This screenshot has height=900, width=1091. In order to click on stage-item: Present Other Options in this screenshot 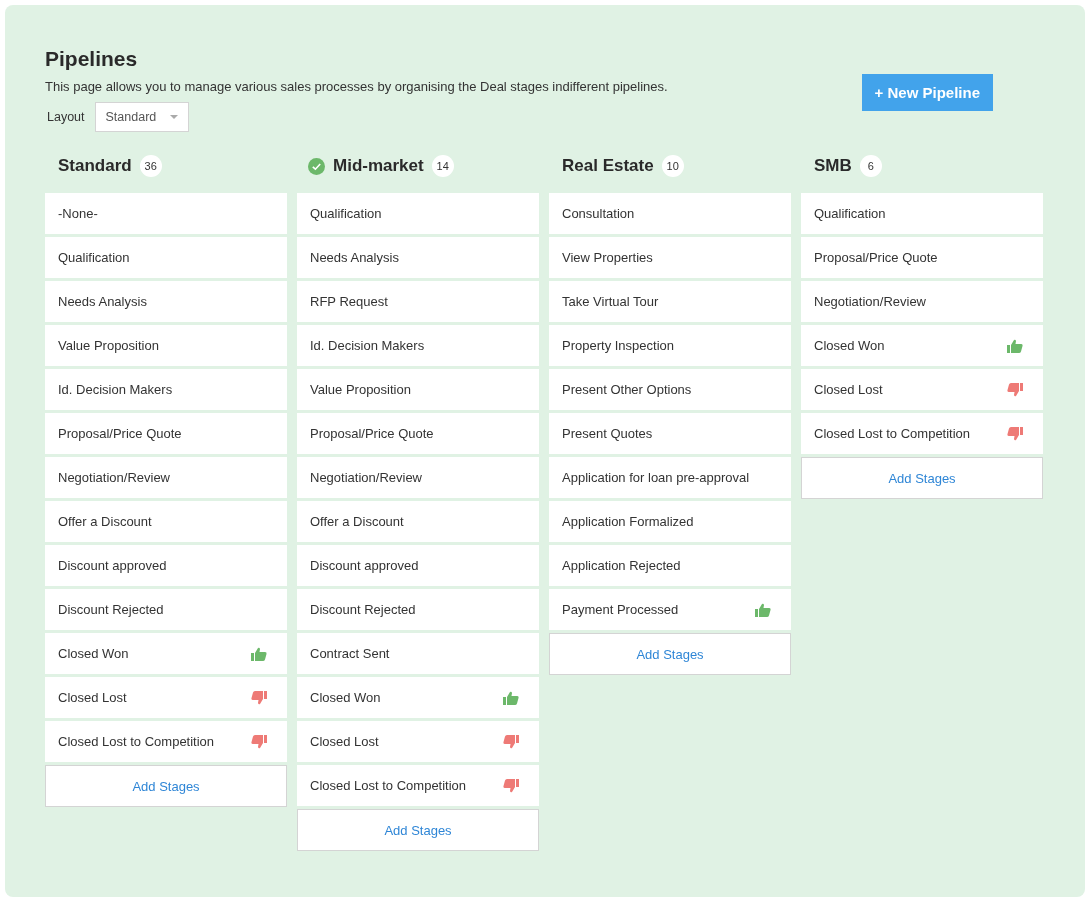, I will do `click(670, 389)`.